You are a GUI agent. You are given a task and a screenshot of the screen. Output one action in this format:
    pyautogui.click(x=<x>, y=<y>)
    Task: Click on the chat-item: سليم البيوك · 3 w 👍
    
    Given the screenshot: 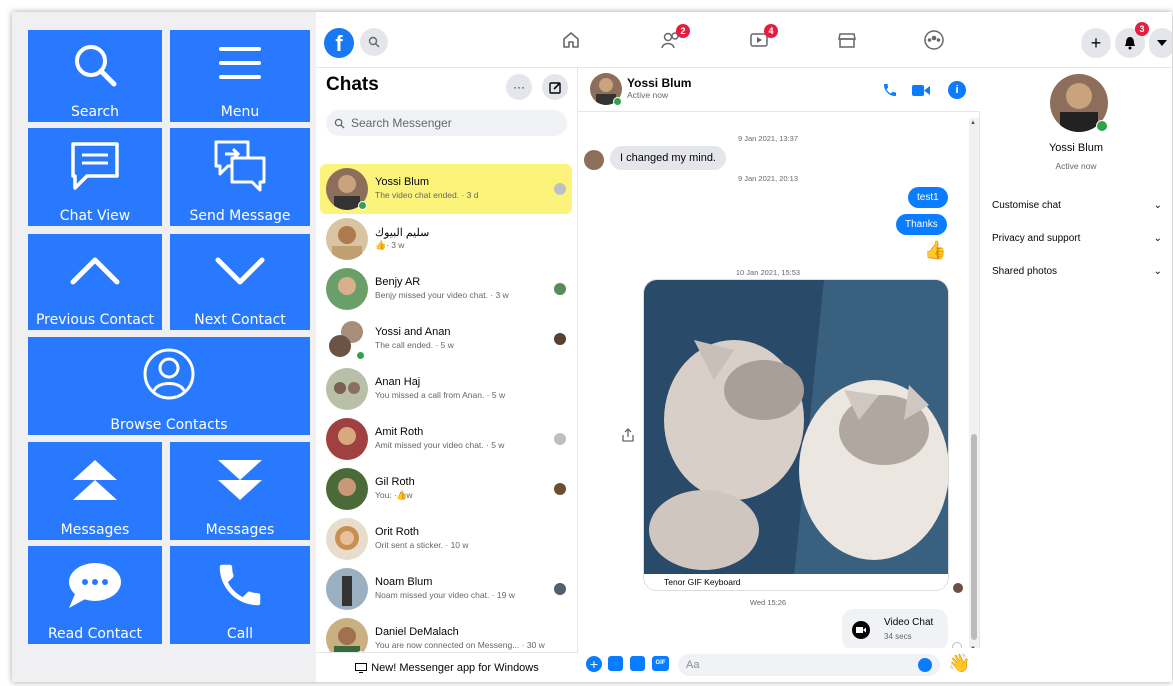 What is the action you would take?
    pyautogui.click(x=446, y=239)
    